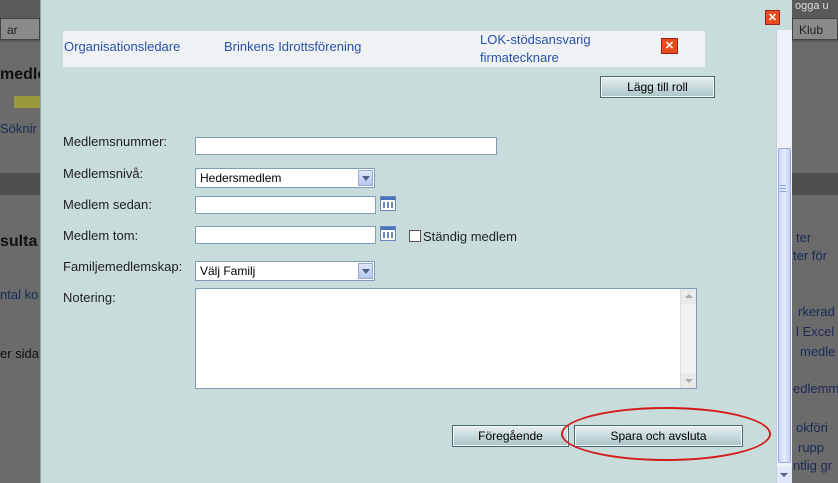 The height and width of the screenshot is (483, 838). What do you see at coordinates (815, 388) in the screenshot?
I see `background-text: edlemma` at bounding box center [815, 388].